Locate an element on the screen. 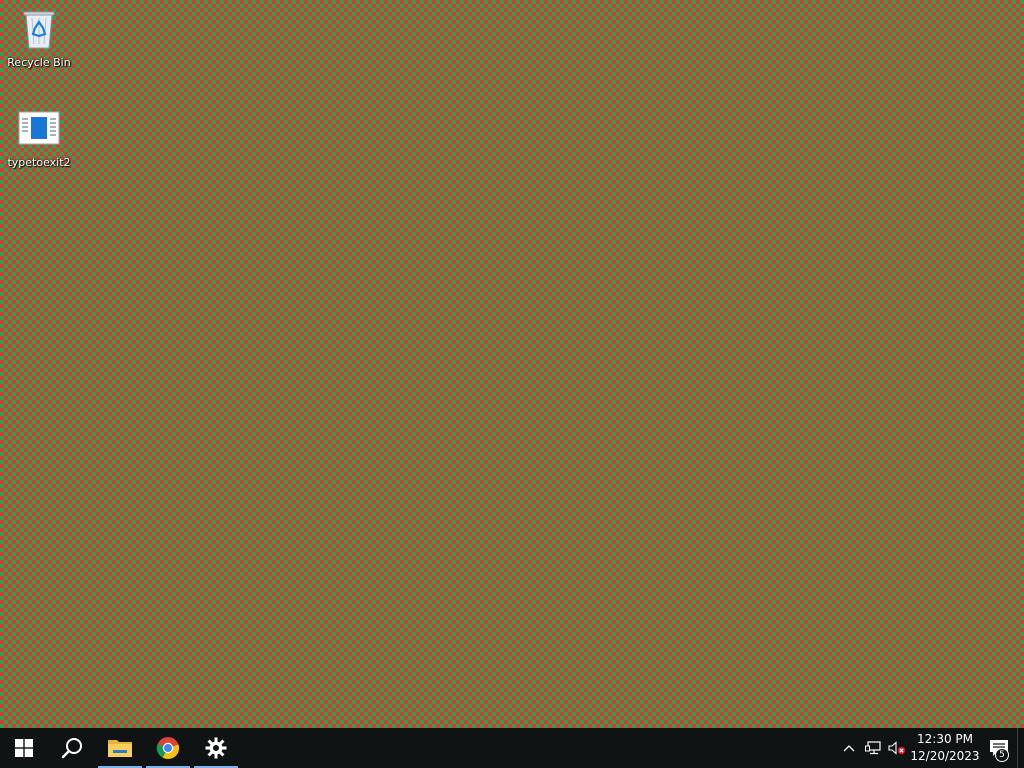 This screenshot has height=768, width=1024. chrome-icon is located at coordinates (168, 748).